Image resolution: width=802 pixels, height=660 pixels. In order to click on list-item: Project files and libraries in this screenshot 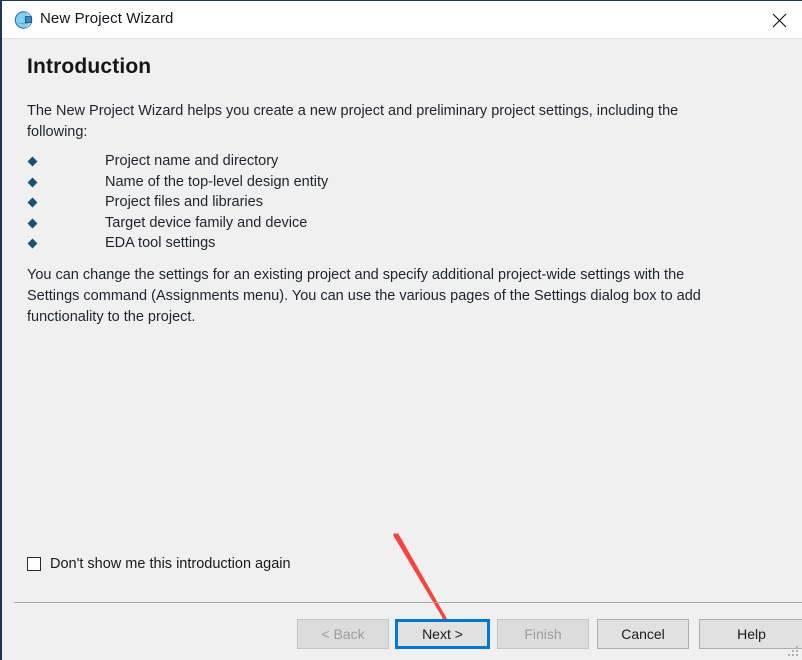, I will do `click(377, 204)`.